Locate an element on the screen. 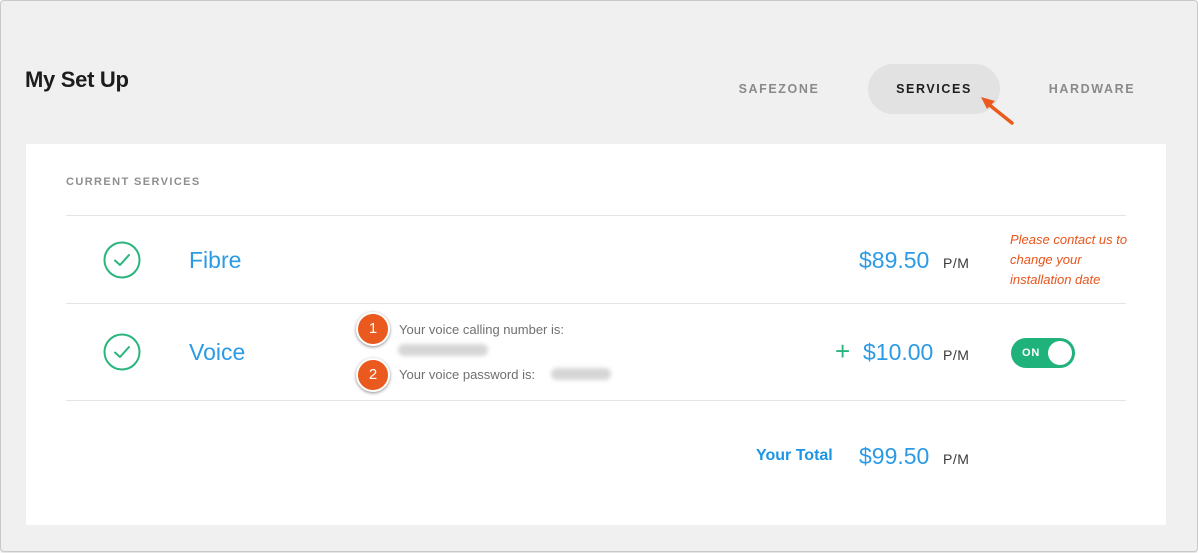  annotation-arrow-icon is located at coordinates (997, 111).